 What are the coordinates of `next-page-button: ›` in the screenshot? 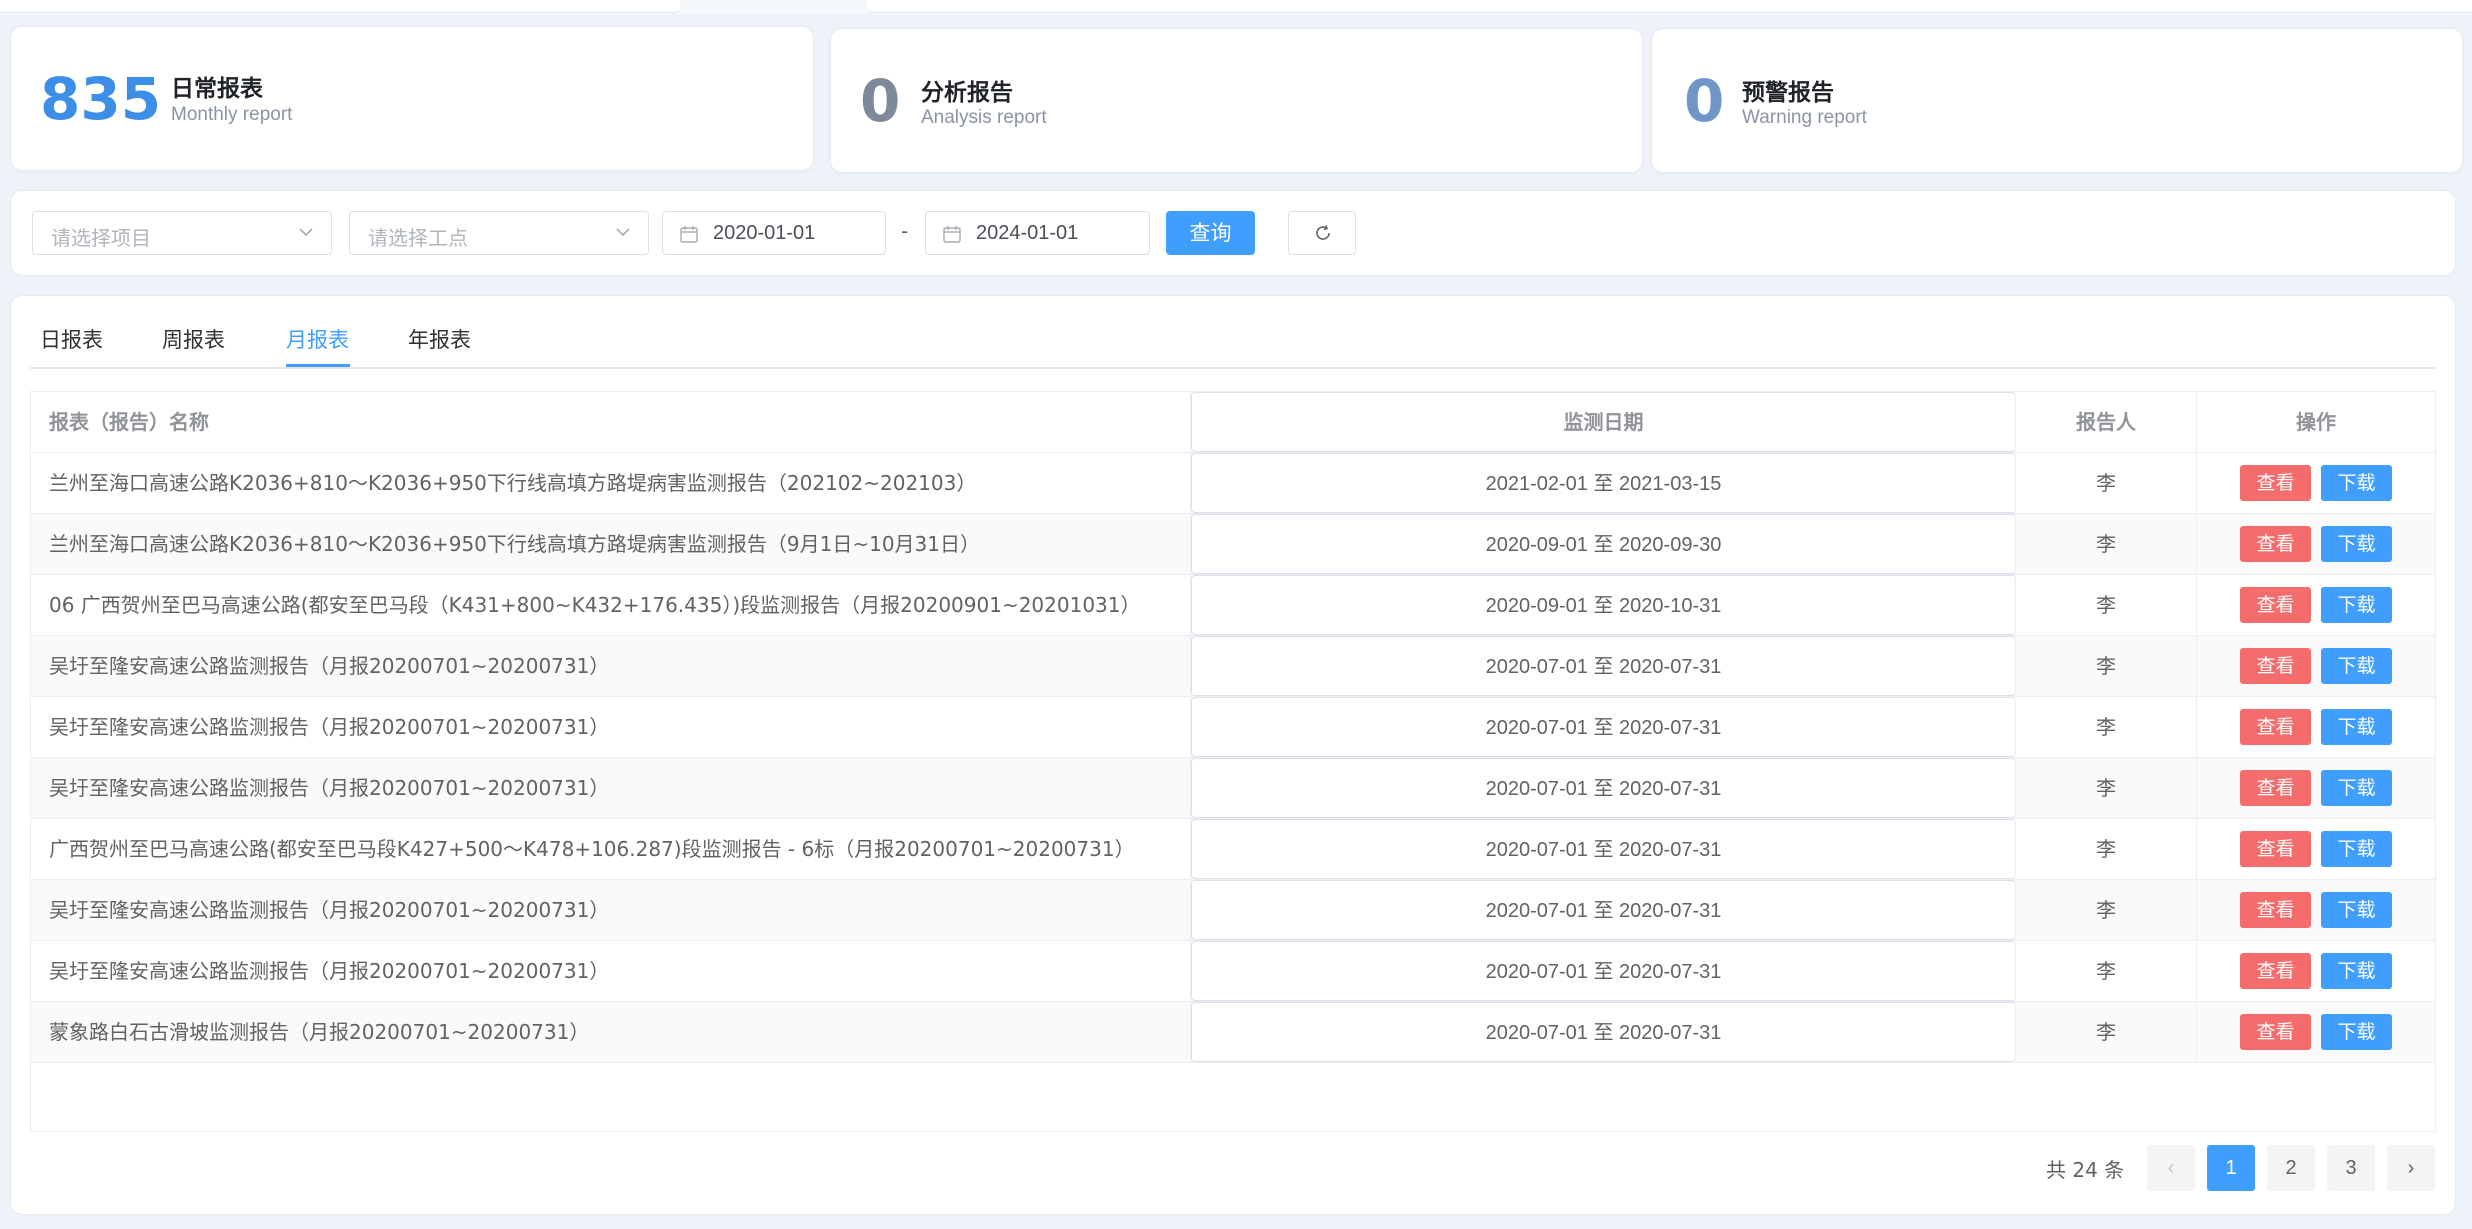 It's located at (2411, 1168).